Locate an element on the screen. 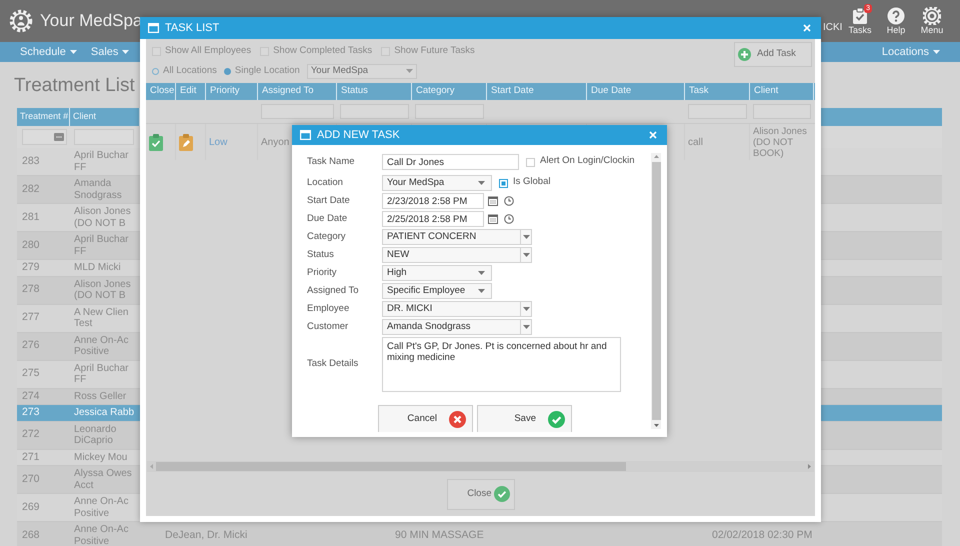 The width and height of the screenshot is (960, 546). date-time-field: 2/25/2018 2:58 PM is located at coordinates (433, 219).